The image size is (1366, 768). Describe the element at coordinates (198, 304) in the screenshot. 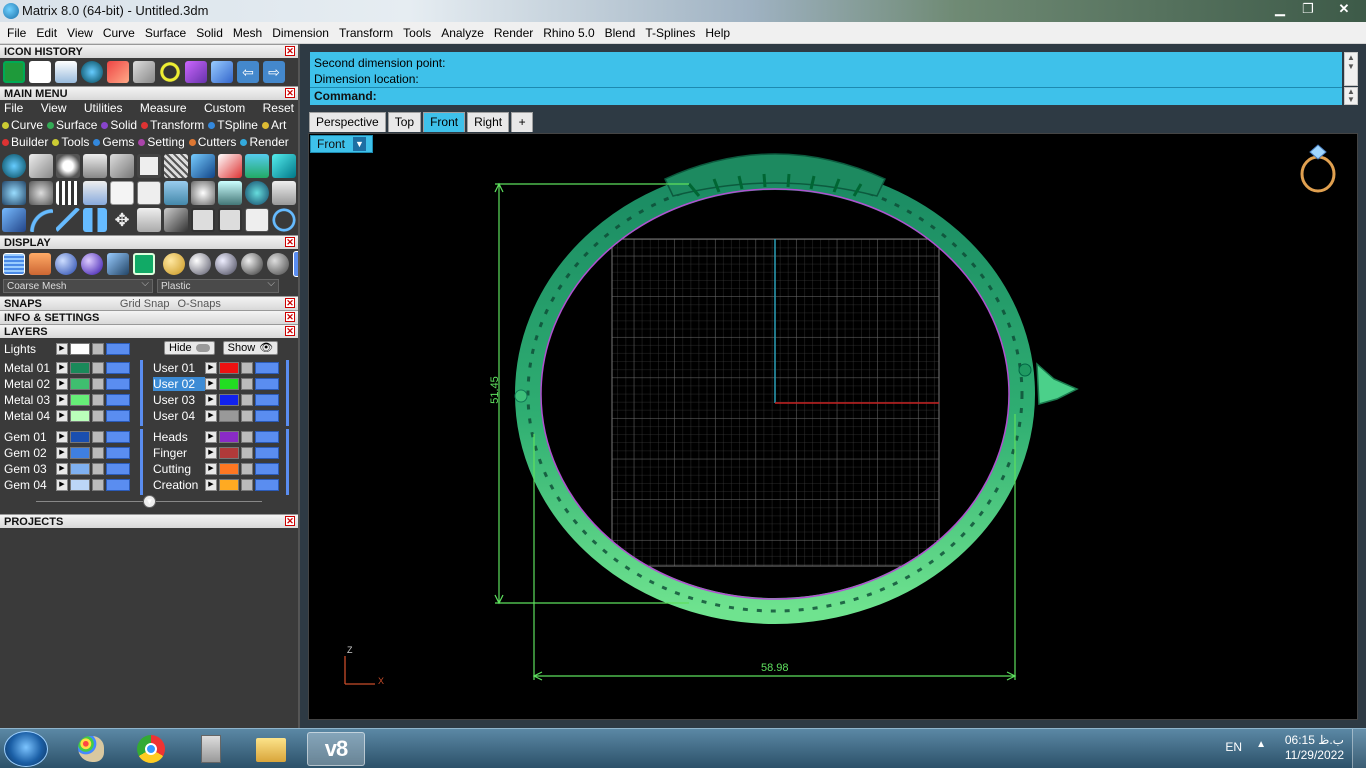

I see `osnaps-toggle: O-Snaps` at that location.